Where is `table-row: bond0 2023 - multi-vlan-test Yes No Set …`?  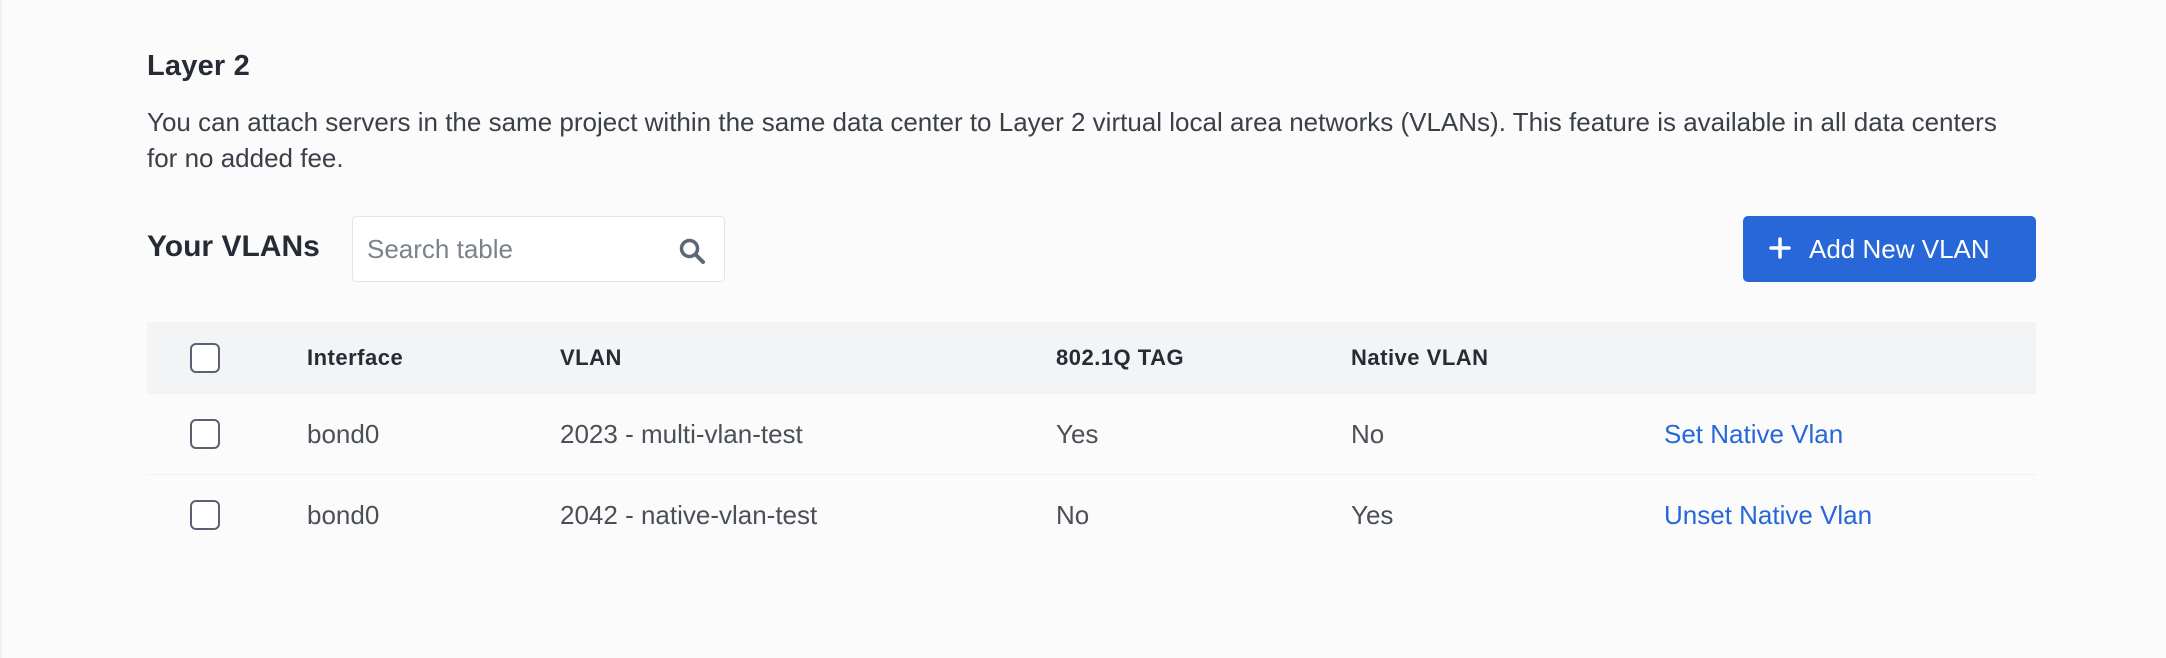 table-row: bond0 2023 - multi-vlan-test Yes No Set … is located at coordinates (1091, 434).